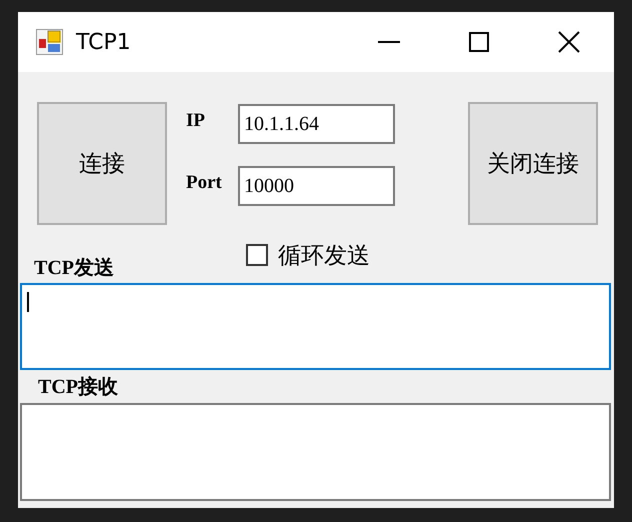  Describe the element at coordinates (389, 42) in the screenshot. I see `minimize-icon` at that location.